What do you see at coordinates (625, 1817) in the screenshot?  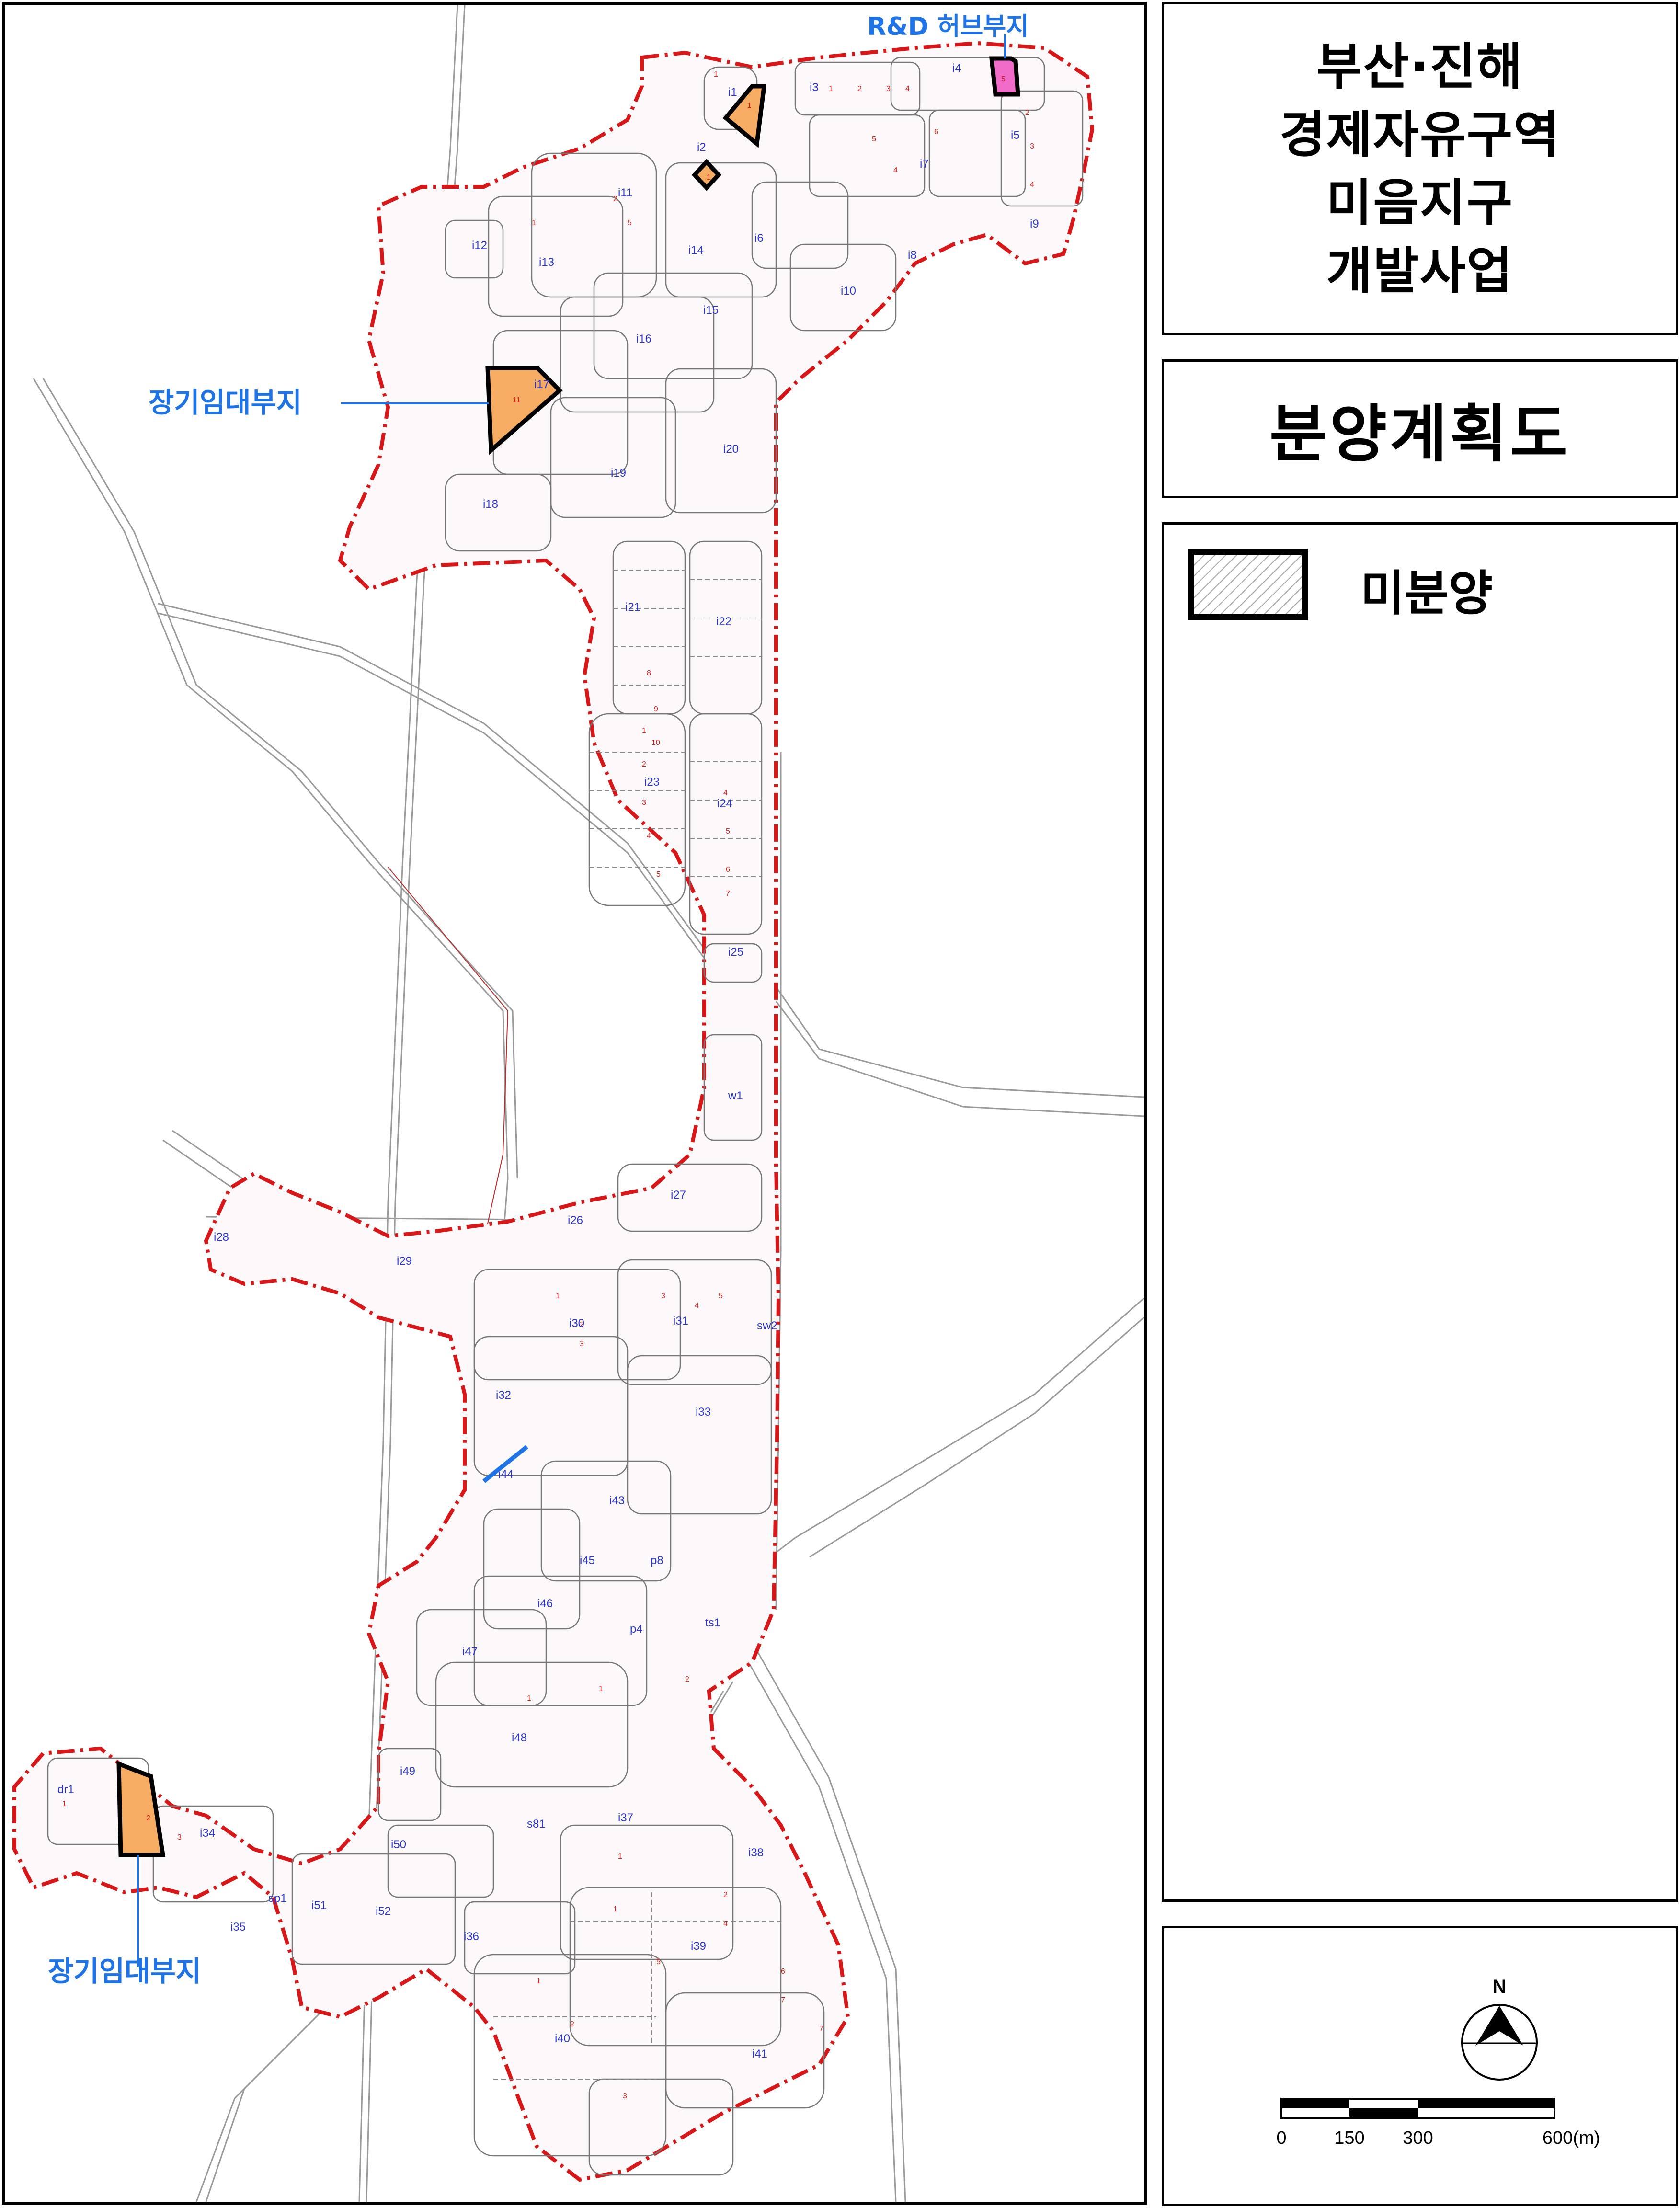 I see `zone-code: i37` at bounding box center [625, 1817].